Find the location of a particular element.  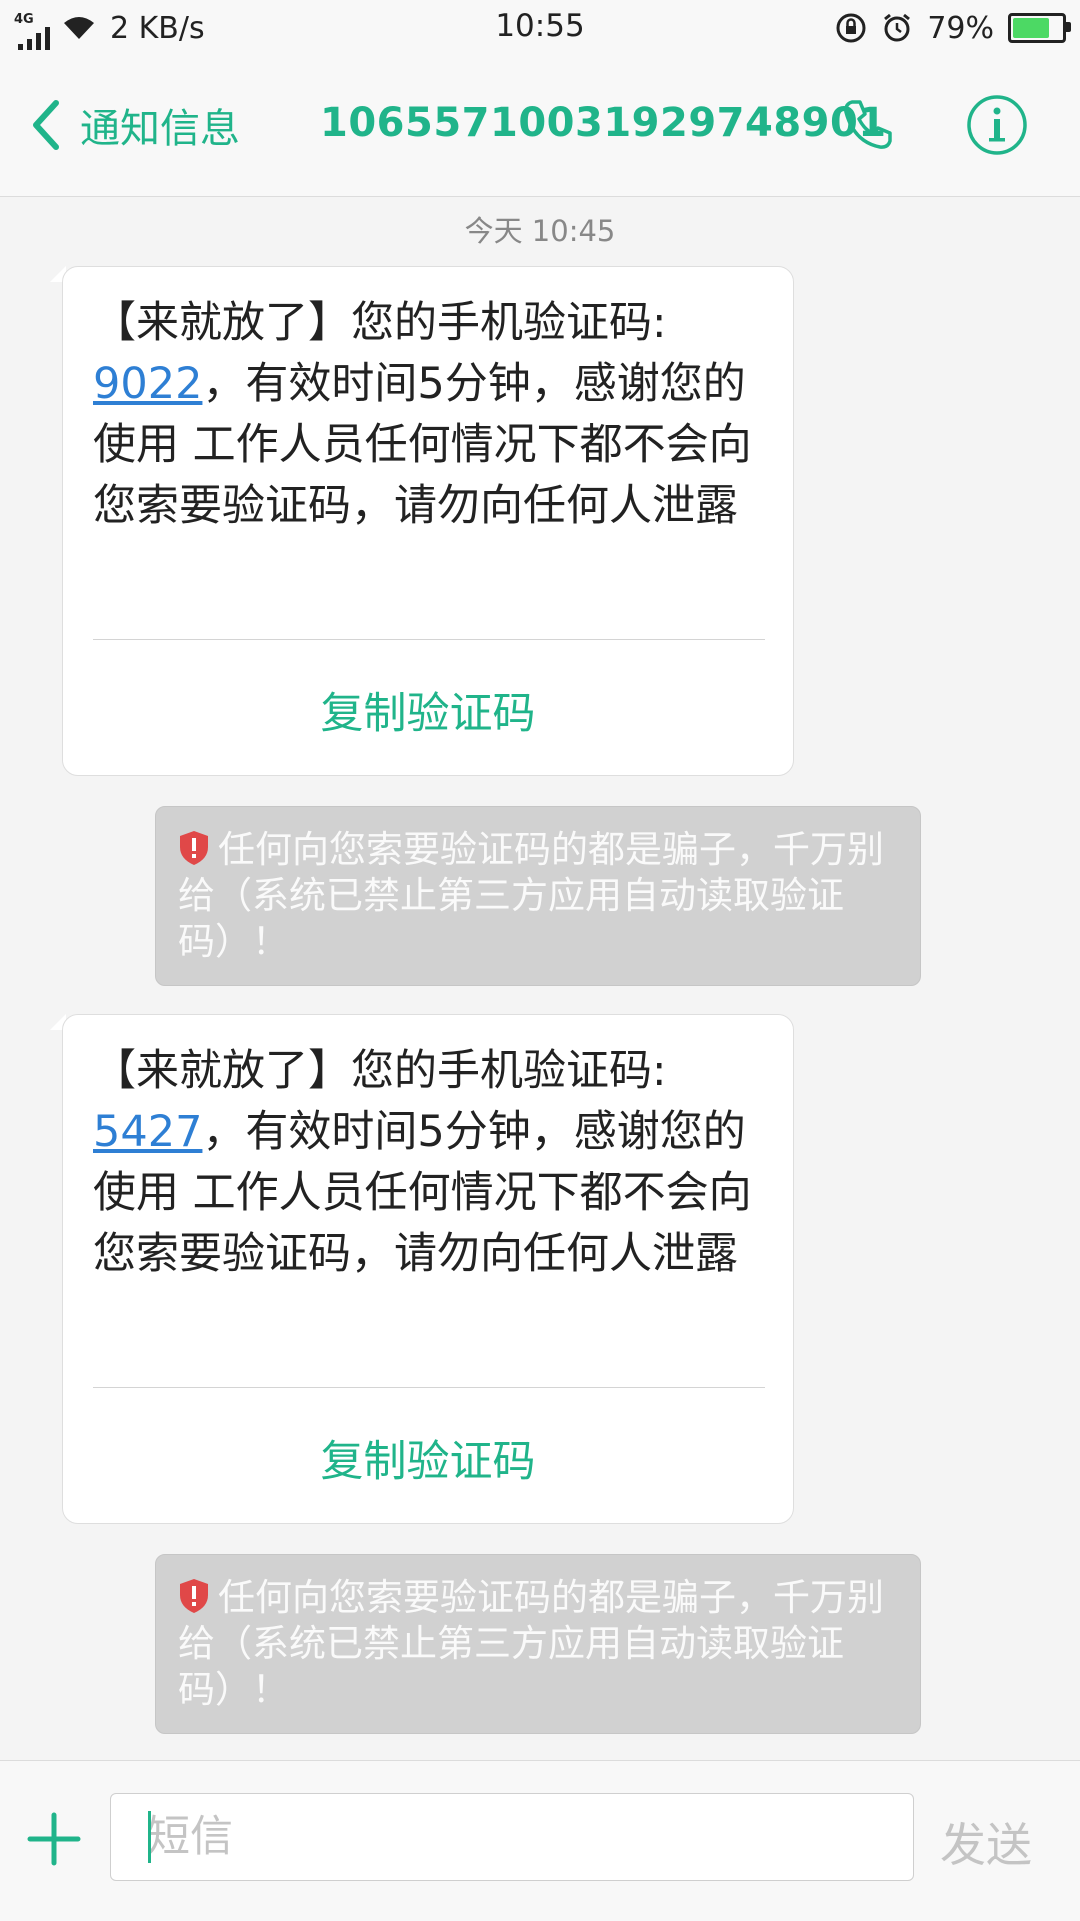

text-caret is located at coordinates (149, 1837).